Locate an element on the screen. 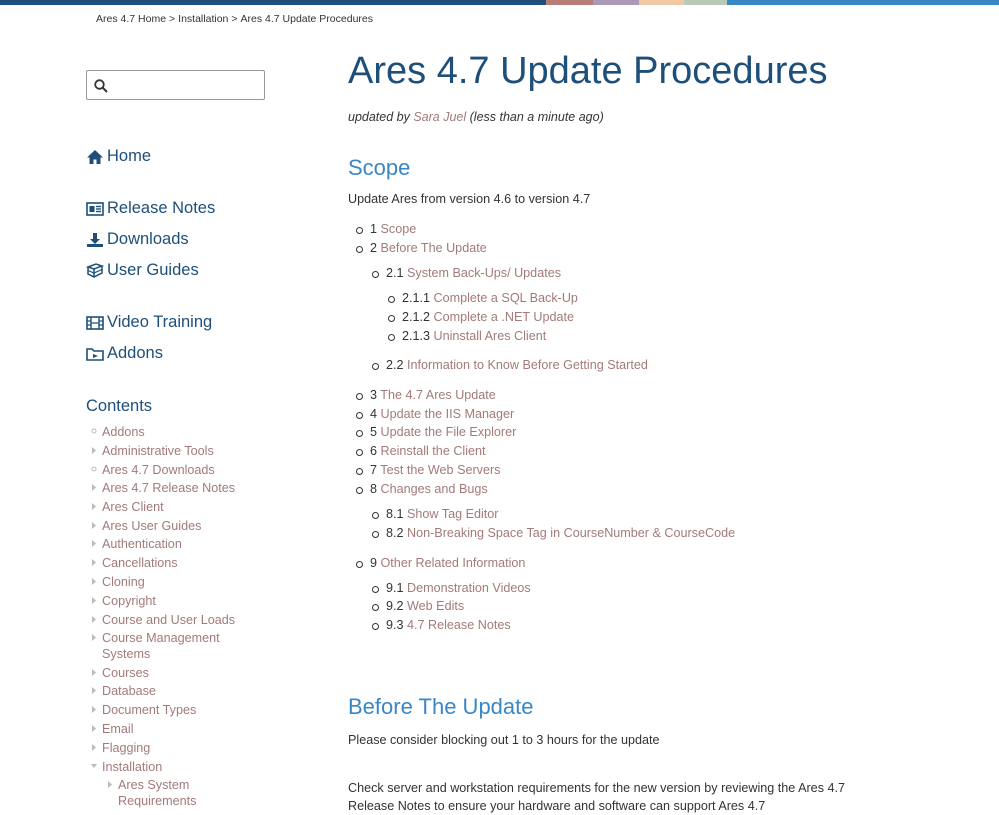 Image resolution: width=999 pixels, height=815 pixels. author-link: Sara Juel is located at coordinates (439, 117).